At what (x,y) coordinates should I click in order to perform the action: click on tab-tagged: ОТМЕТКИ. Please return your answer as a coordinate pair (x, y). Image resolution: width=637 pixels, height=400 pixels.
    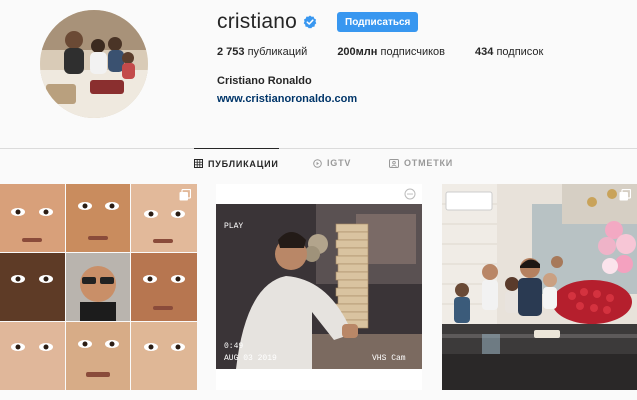
    Looking at the image, I should click on (421, 163).